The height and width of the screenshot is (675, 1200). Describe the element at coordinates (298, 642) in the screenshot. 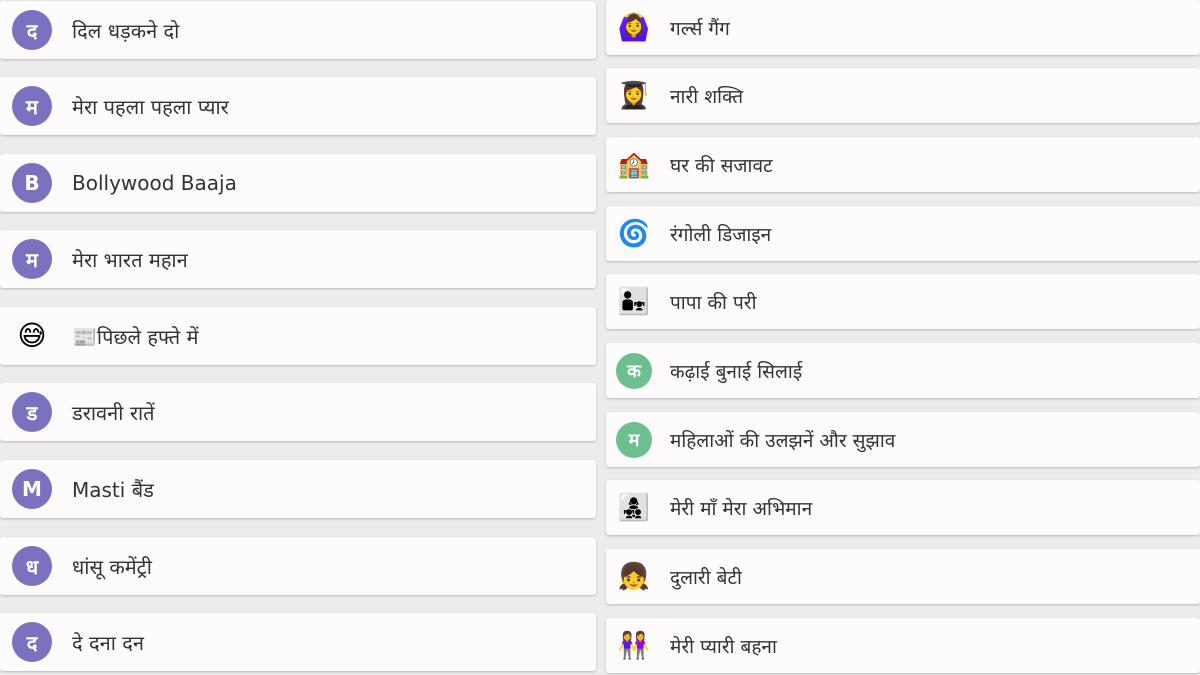

I see `group-item-de-dana-dan: द दे दना दन` at that location.